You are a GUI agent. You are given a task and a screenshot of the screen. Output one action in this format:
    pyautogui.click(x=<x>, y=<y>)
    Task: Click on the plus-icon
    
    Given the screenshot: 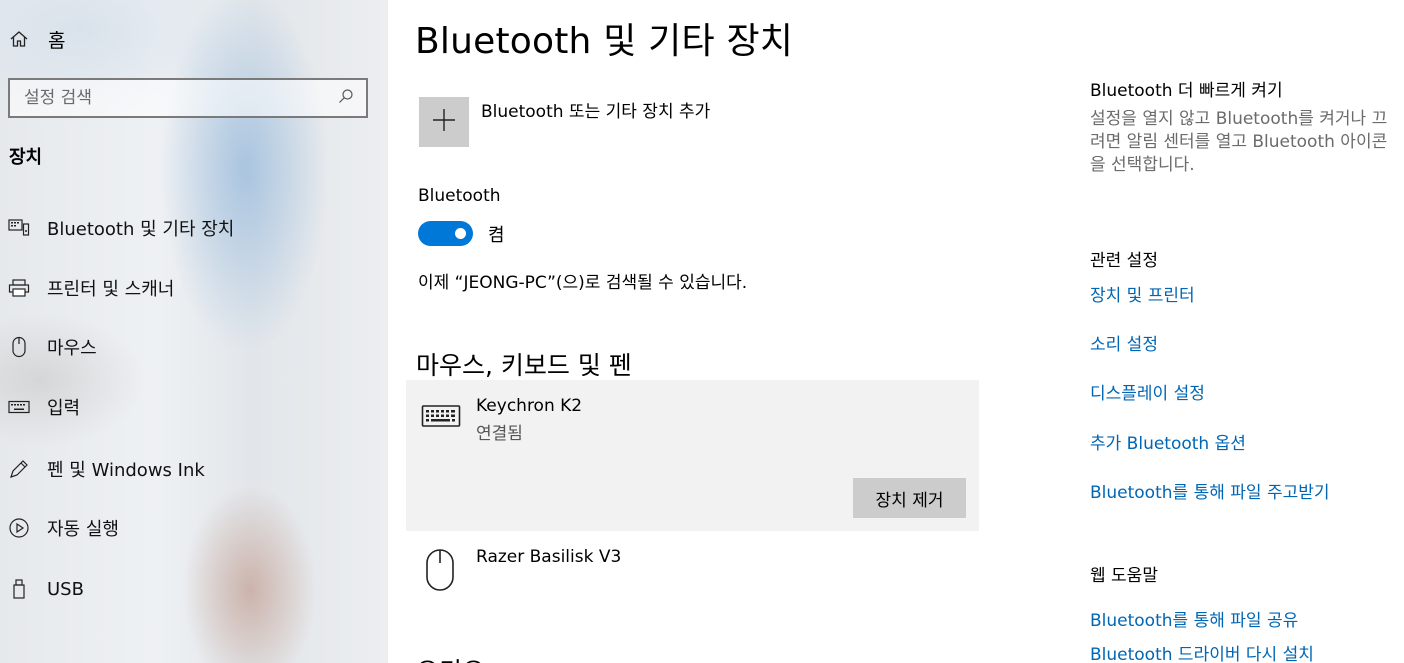 What is the action you would take?
    pyautogui.click(x=444, y=122)
    